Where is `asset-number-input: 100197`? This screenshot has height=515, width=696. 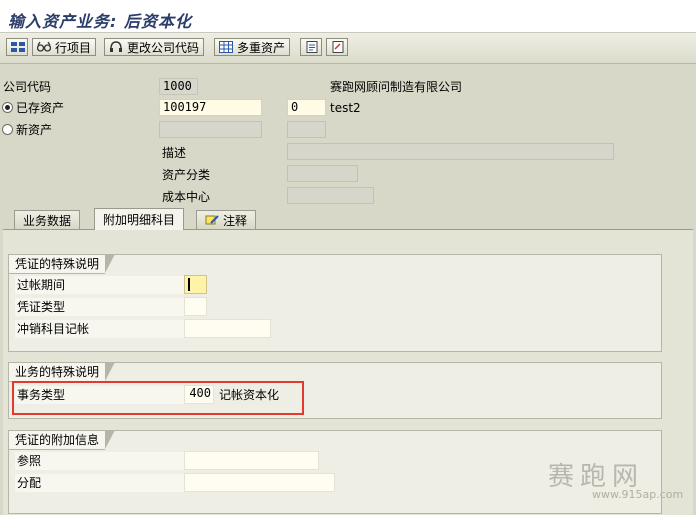
asset-number-input: 100197 is located at coordinates (210, 107).